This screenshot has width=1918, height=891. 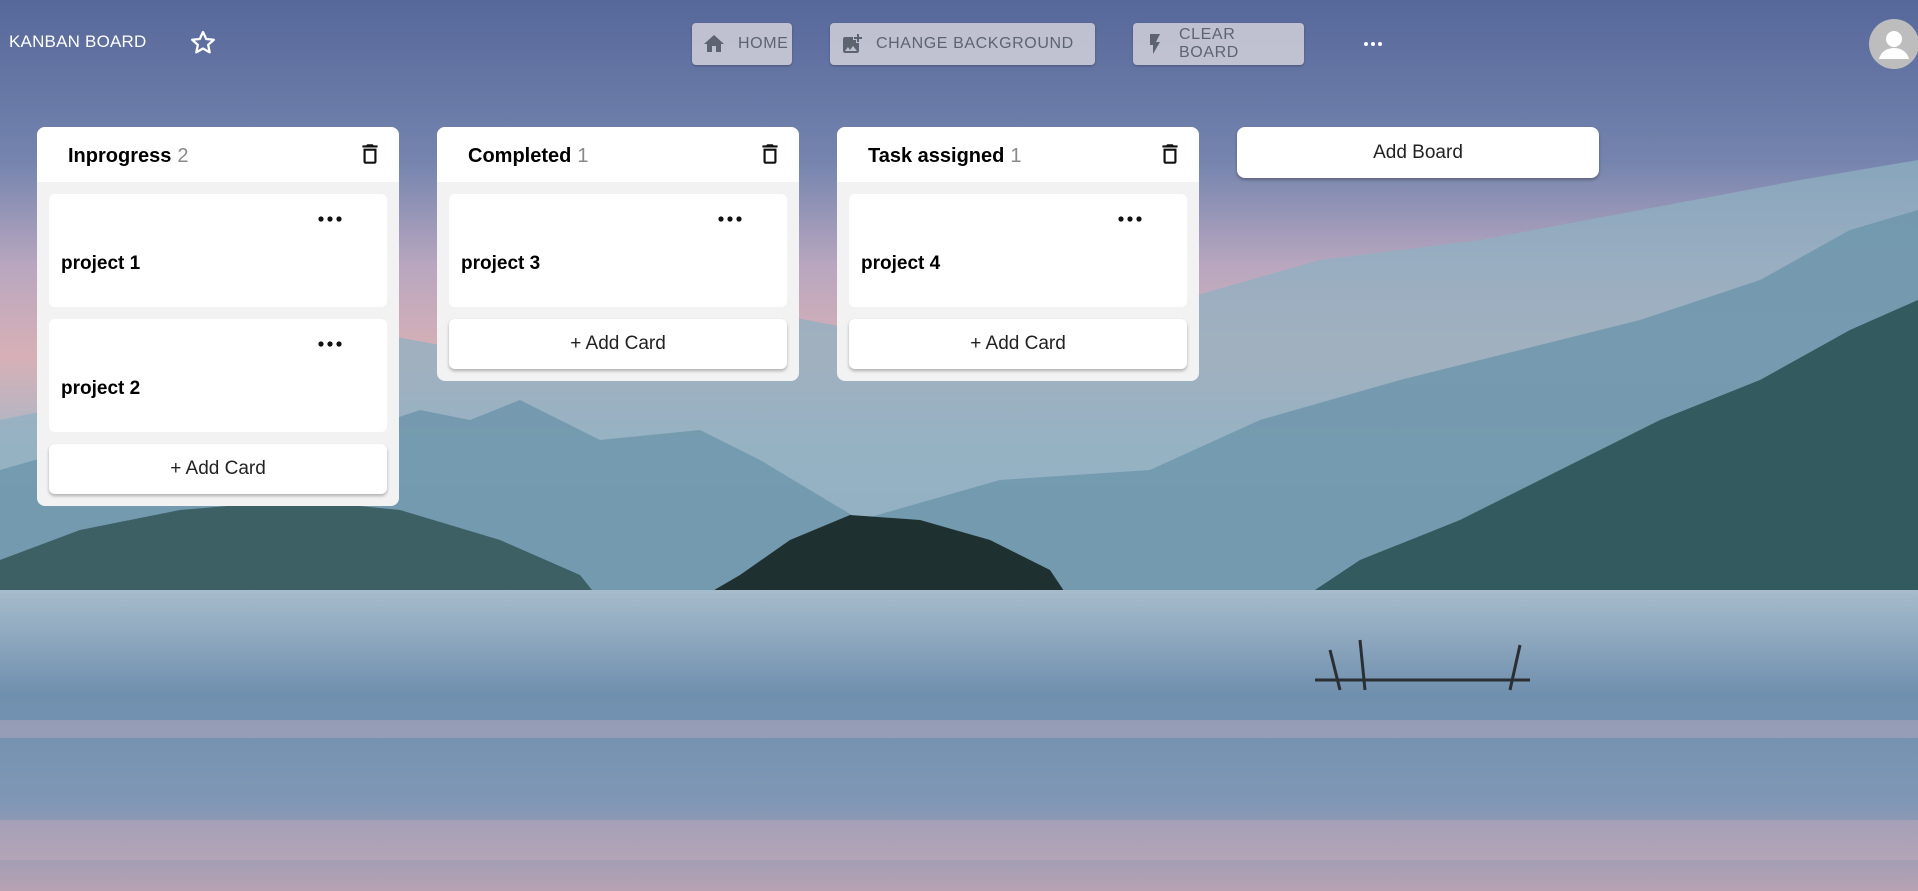 What do you see at coordinates (852, 44) in the screenshot?
I see `add-photo-icon` at bounding box center [852, 44].